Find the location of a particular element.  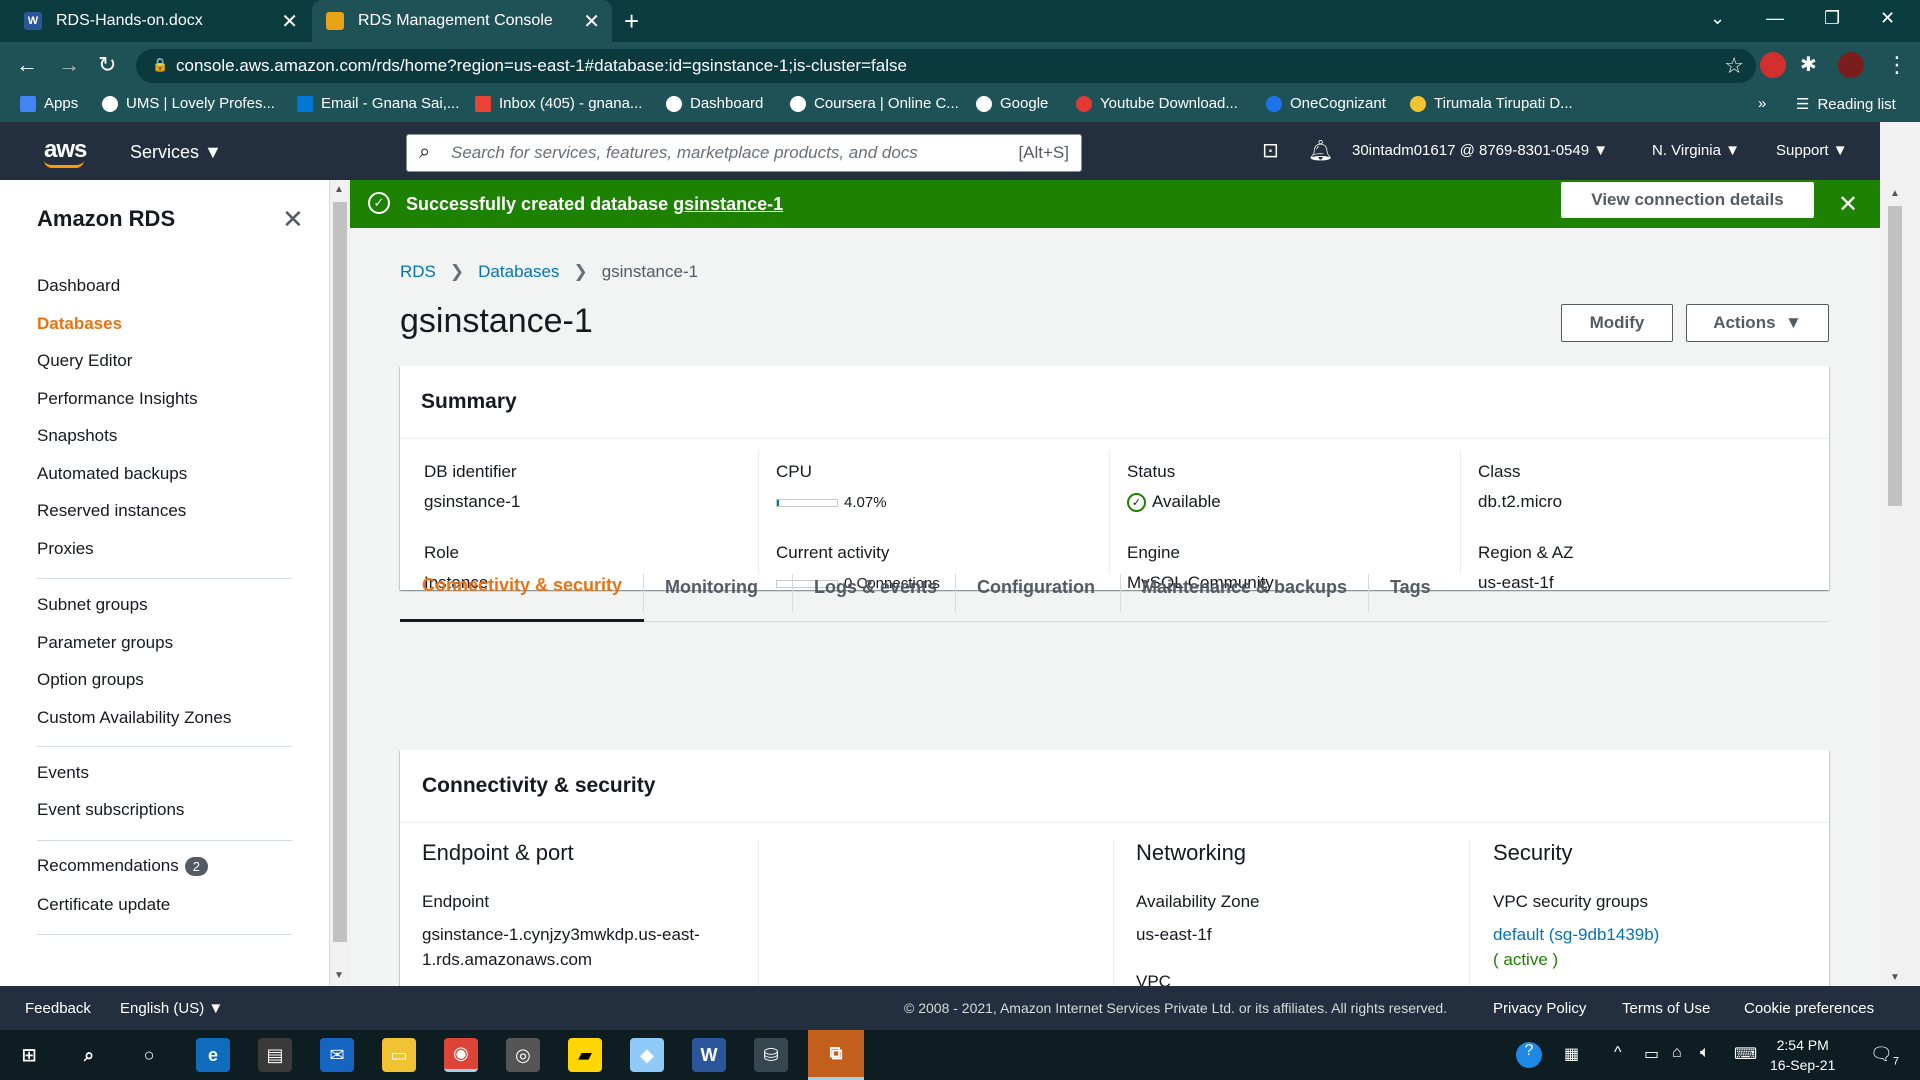

keyboard-icon: ⌨ is located at coordinates (1745, 1054).